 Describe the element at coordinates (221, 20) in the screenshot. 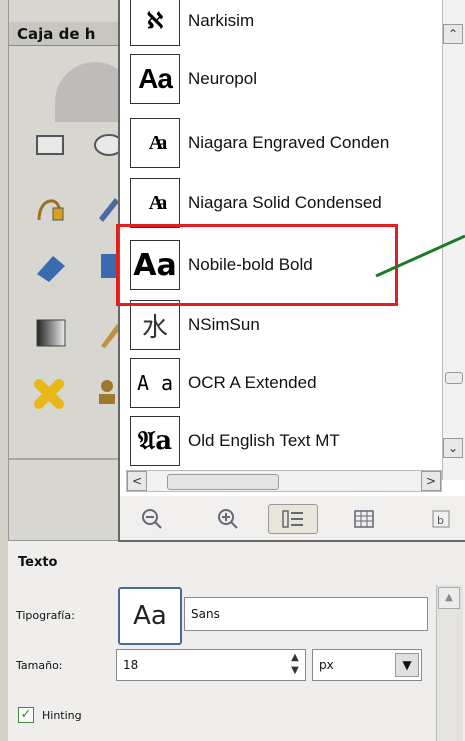

I see `font-name: Narkisim` at that location.